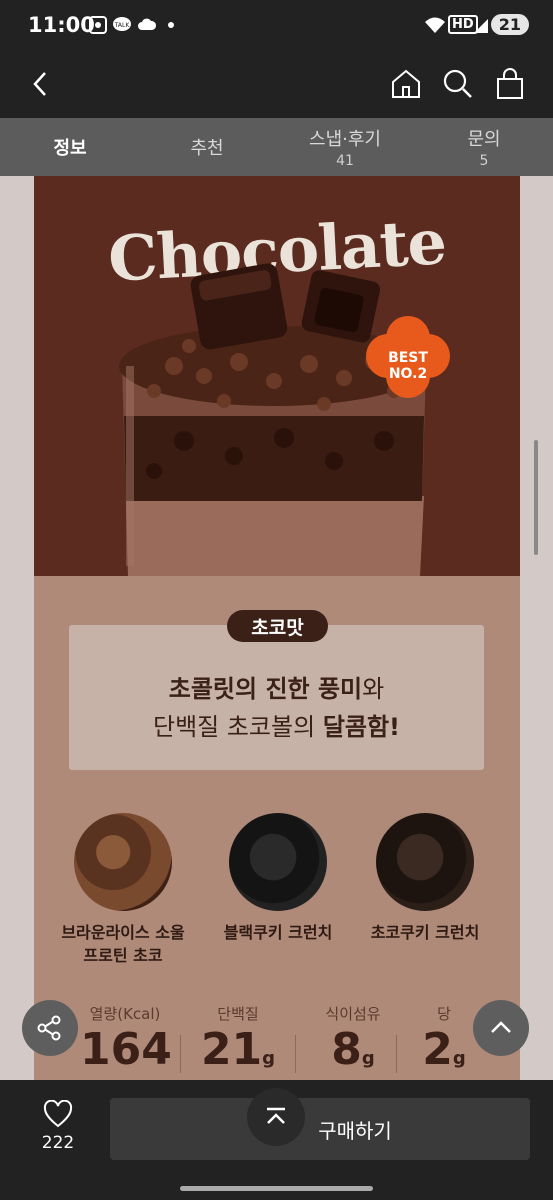 The width and height of the screenshot is (553, 1200). I want to click on search-icon, so click(457, 83).